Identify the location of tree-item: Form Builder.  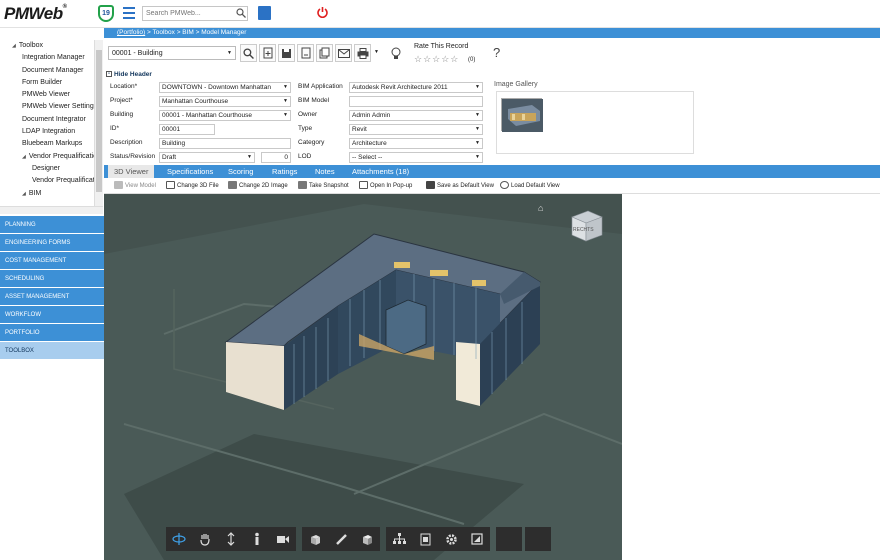
(47, 83).